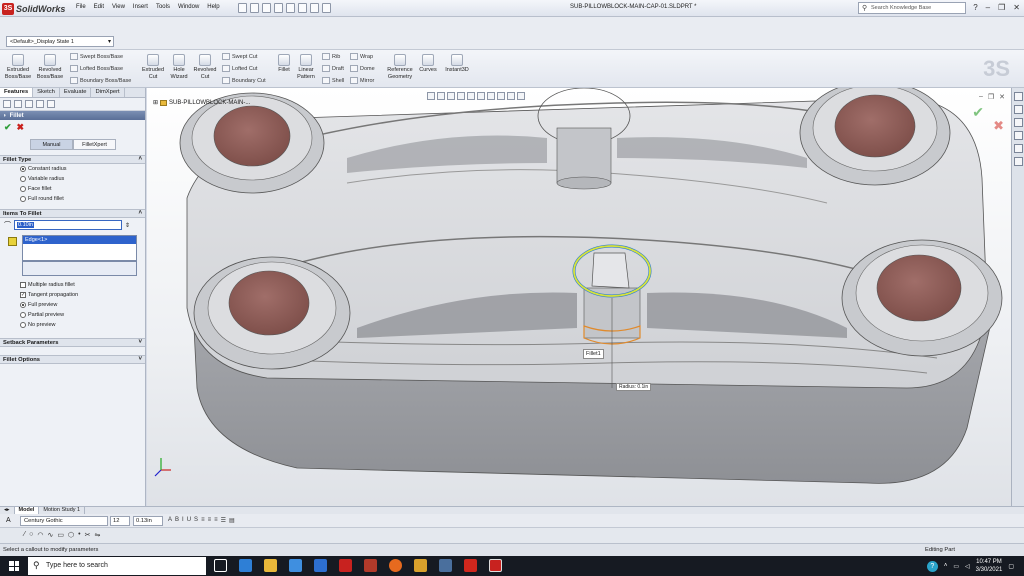 The image size is (1024, 576). I want to click on tab-model: Model, so click(27, 510).